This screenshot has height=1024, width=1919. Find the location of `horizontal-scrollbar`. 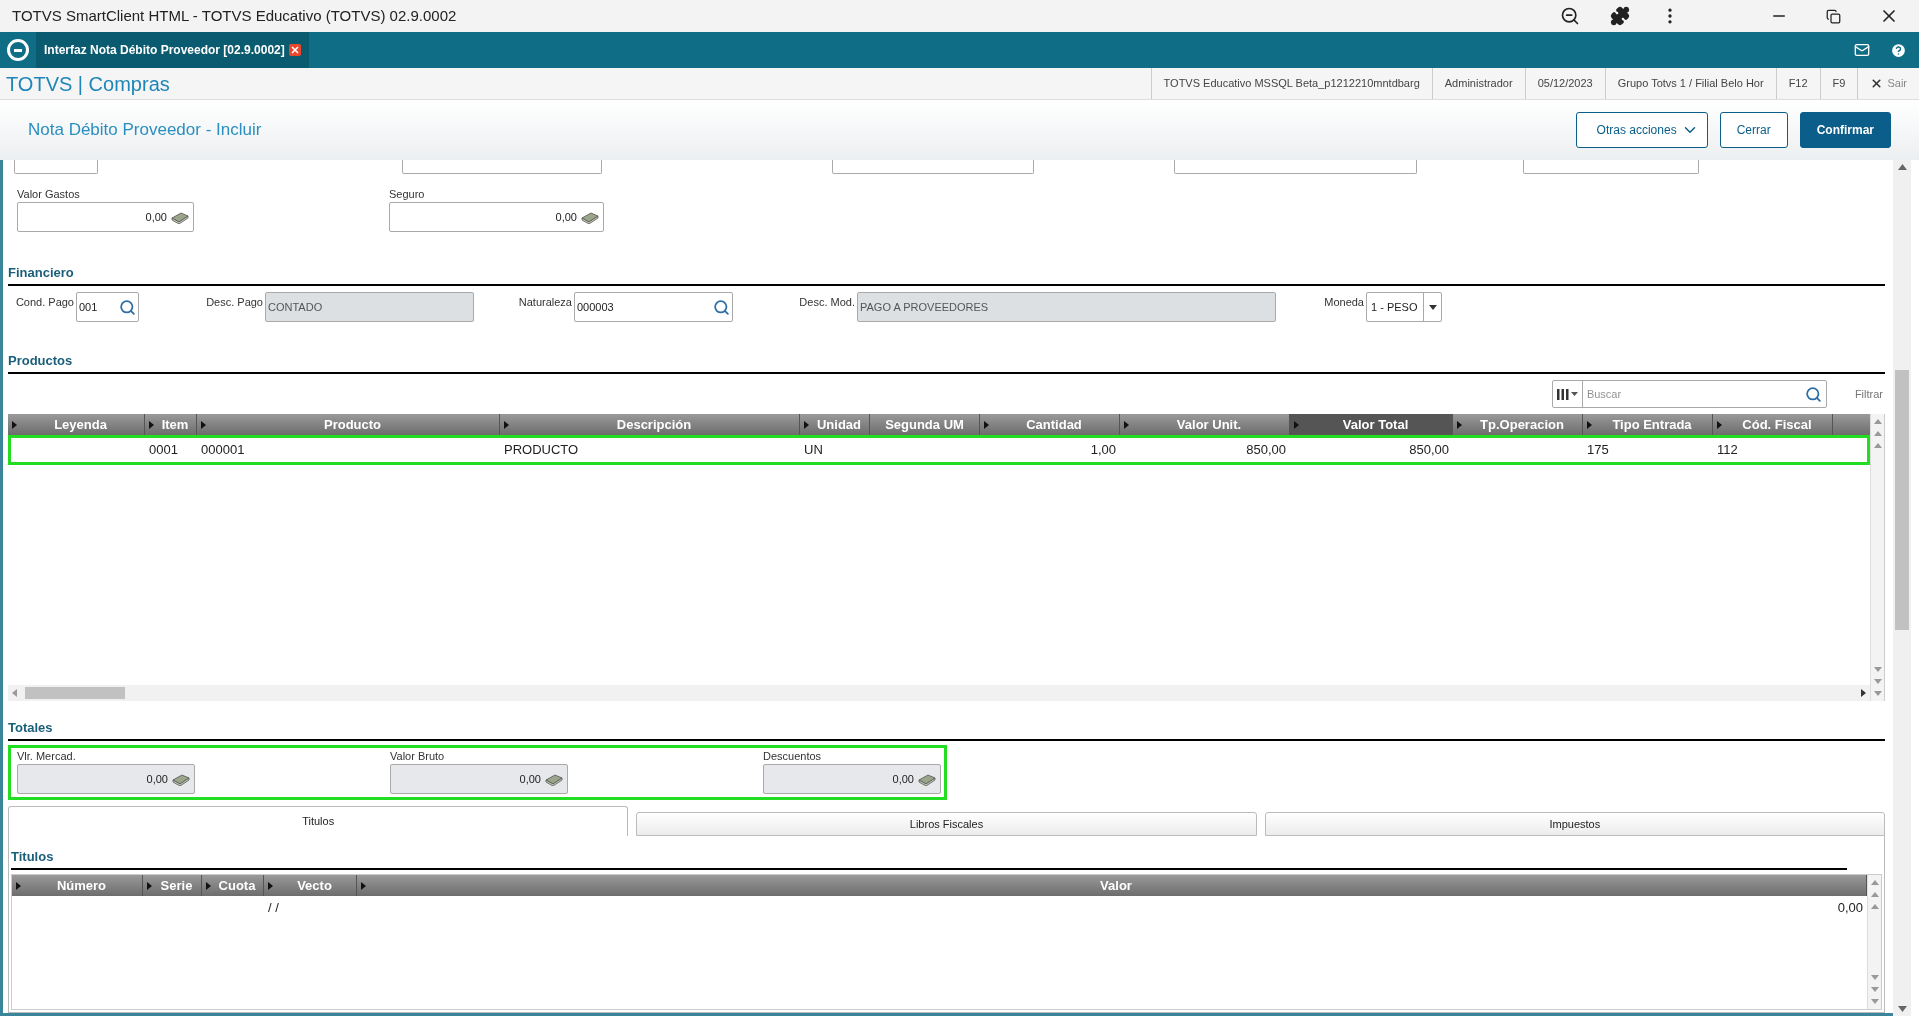

horizontal-scrollbar is located at coordinates (939, 693).